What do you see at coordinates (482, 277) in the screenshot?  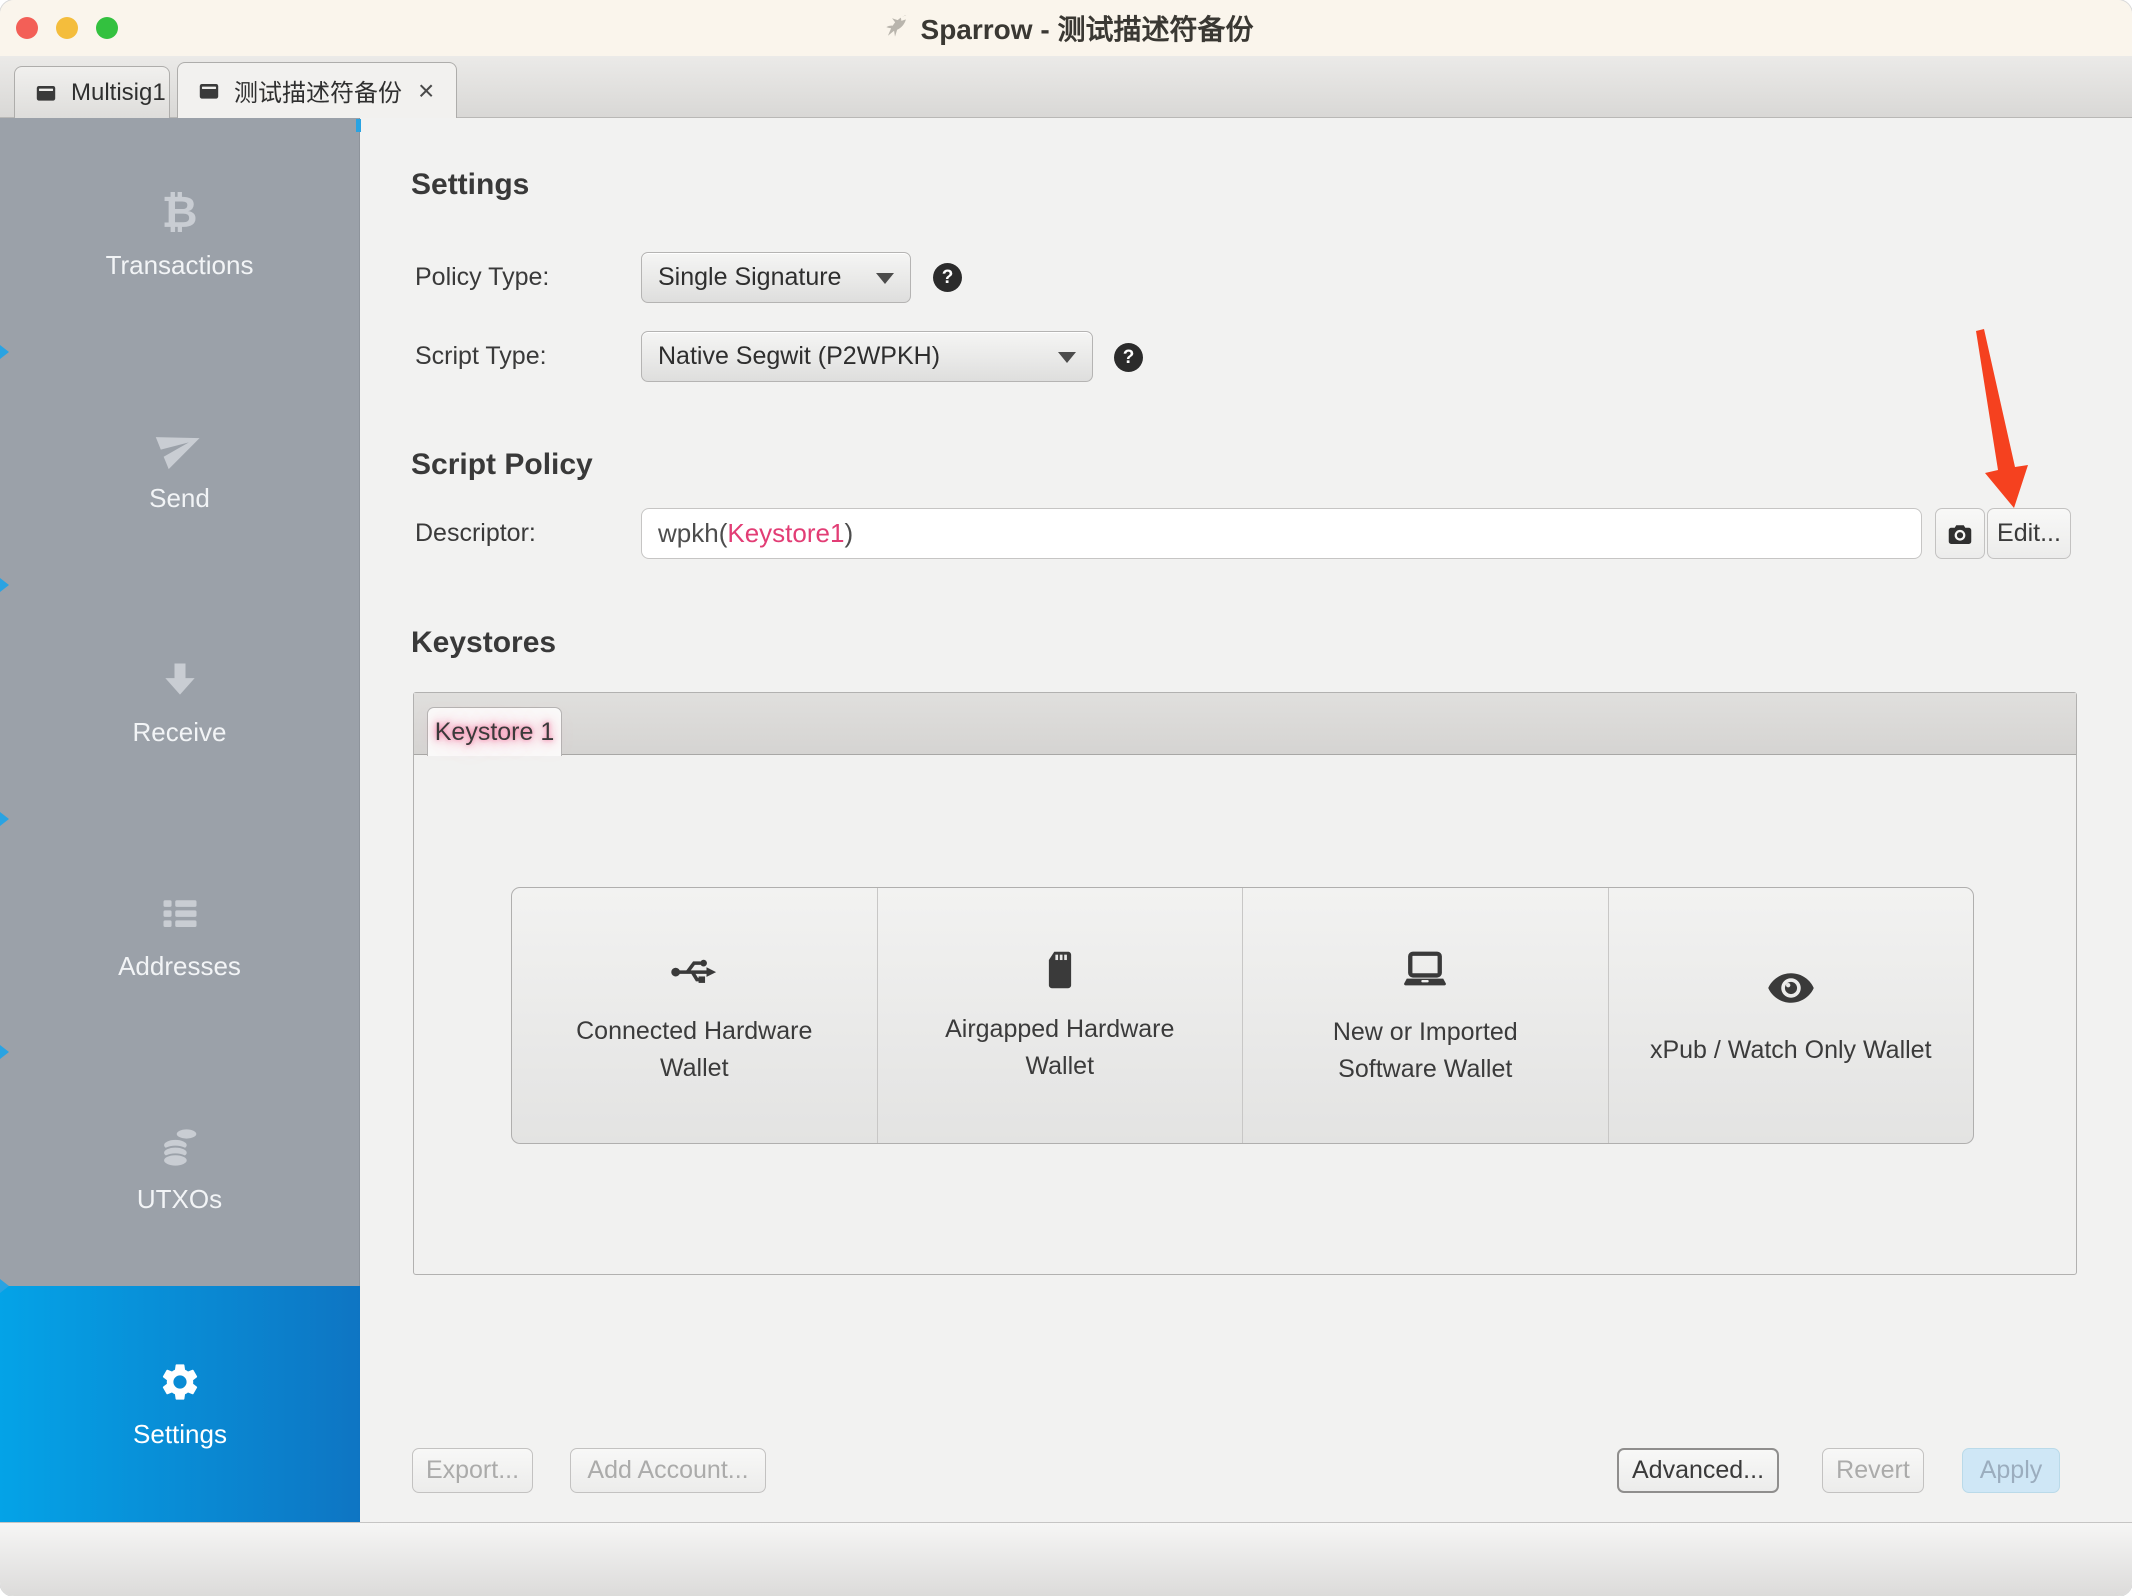 I see `policy-type-label: Policy Type:` at bounding box center [482, 277].